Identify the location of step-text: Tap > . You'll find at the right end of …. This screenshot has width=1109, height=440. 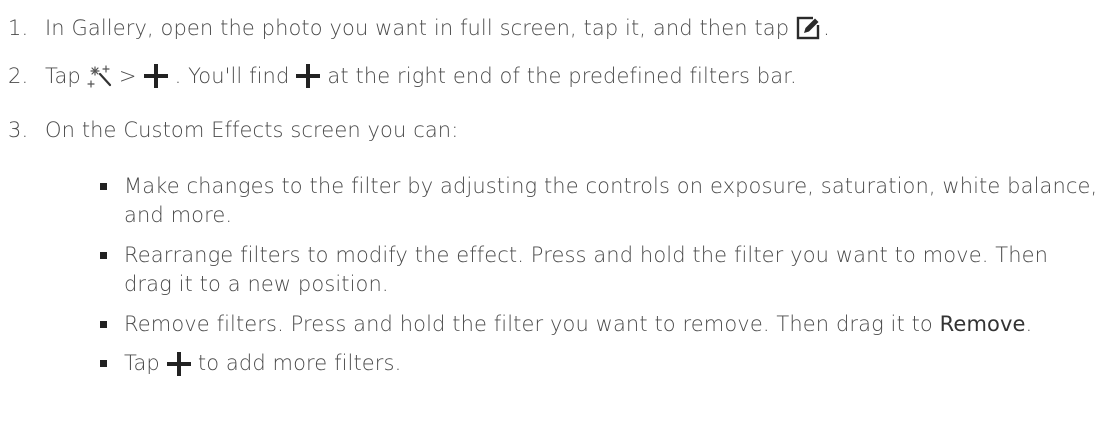
(421, 76).